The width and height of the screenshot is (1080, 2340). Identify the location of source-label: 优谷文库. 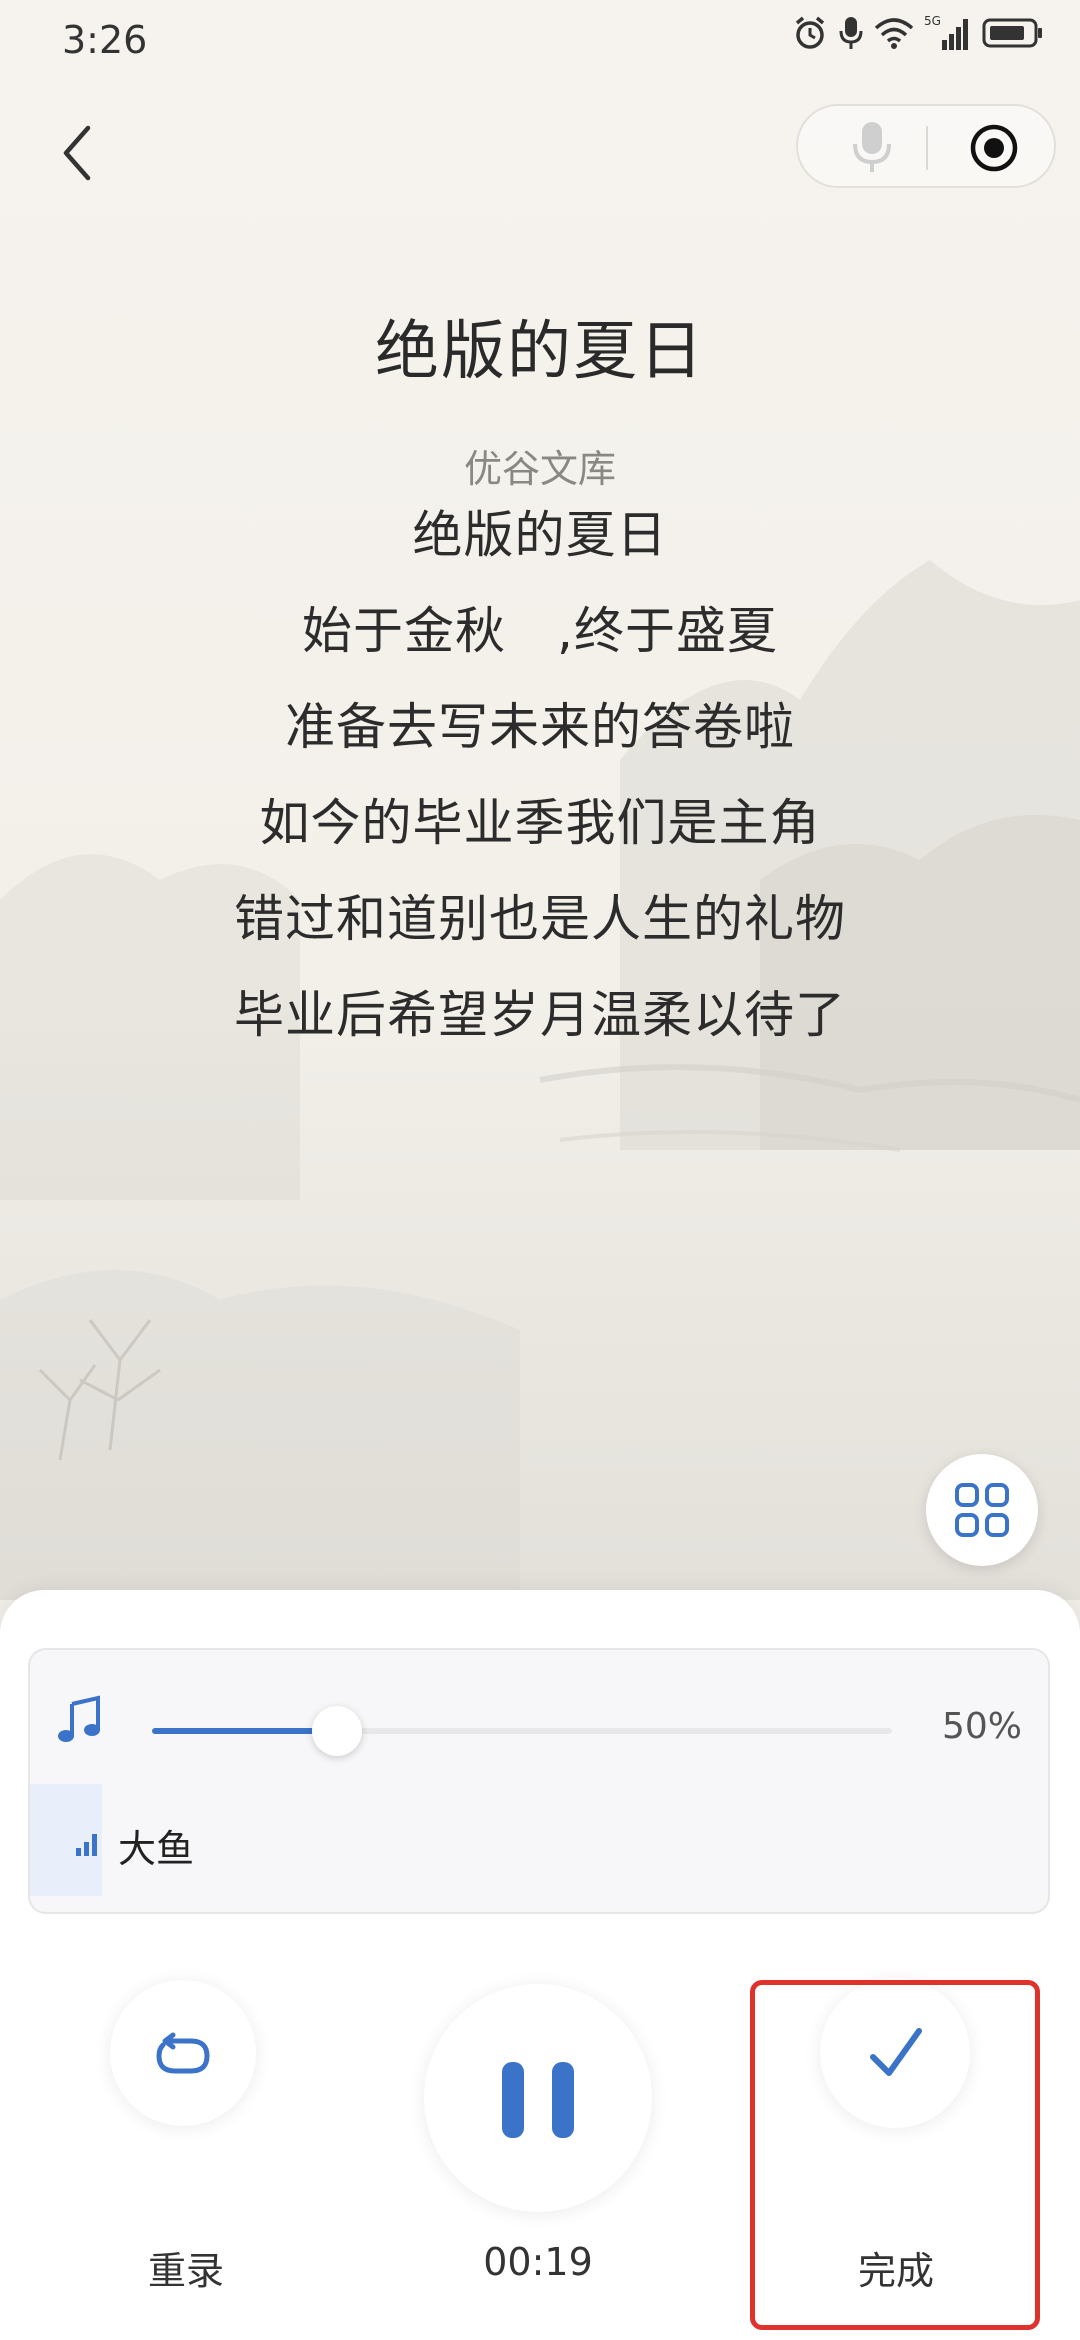
(539, 469).